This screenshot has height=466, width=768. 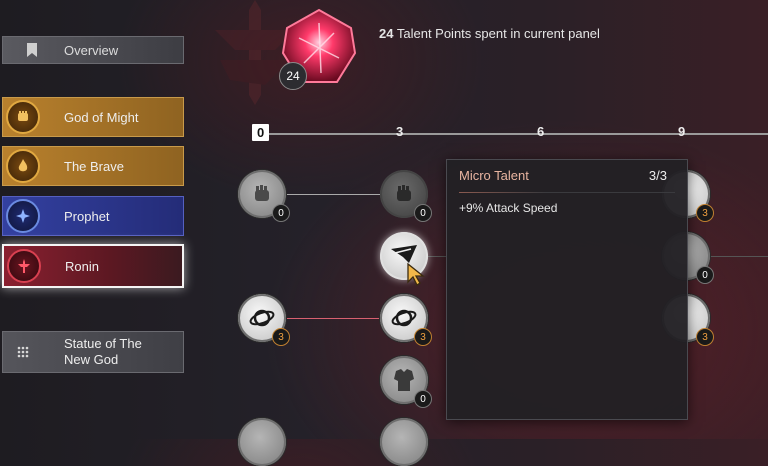 What do you see at coordinates (87, 216) in the screenshot?
I see `sidebar-item-label: Prophet` at bounding box center [87, 216].